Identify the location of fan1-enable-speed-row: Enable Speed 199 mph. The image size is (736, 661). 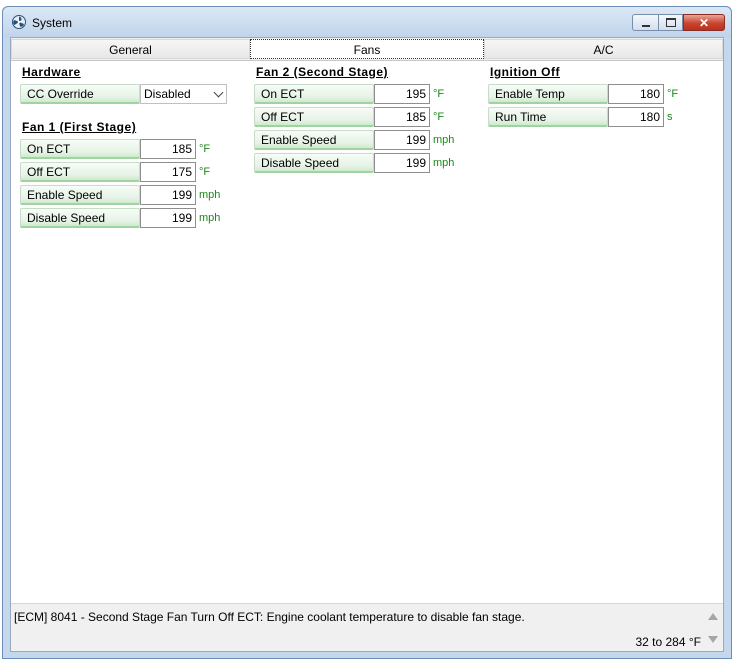
(125, 195).